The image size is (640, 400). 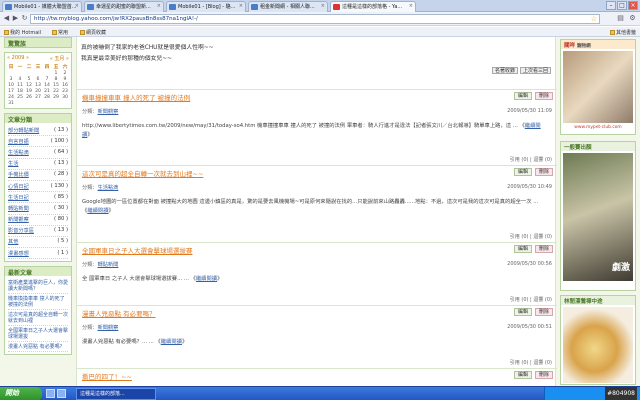 What do you see at coordinates (56, 85) in the screenshot?
I see `calendar-day: 15` at bounding box center [56, 85].